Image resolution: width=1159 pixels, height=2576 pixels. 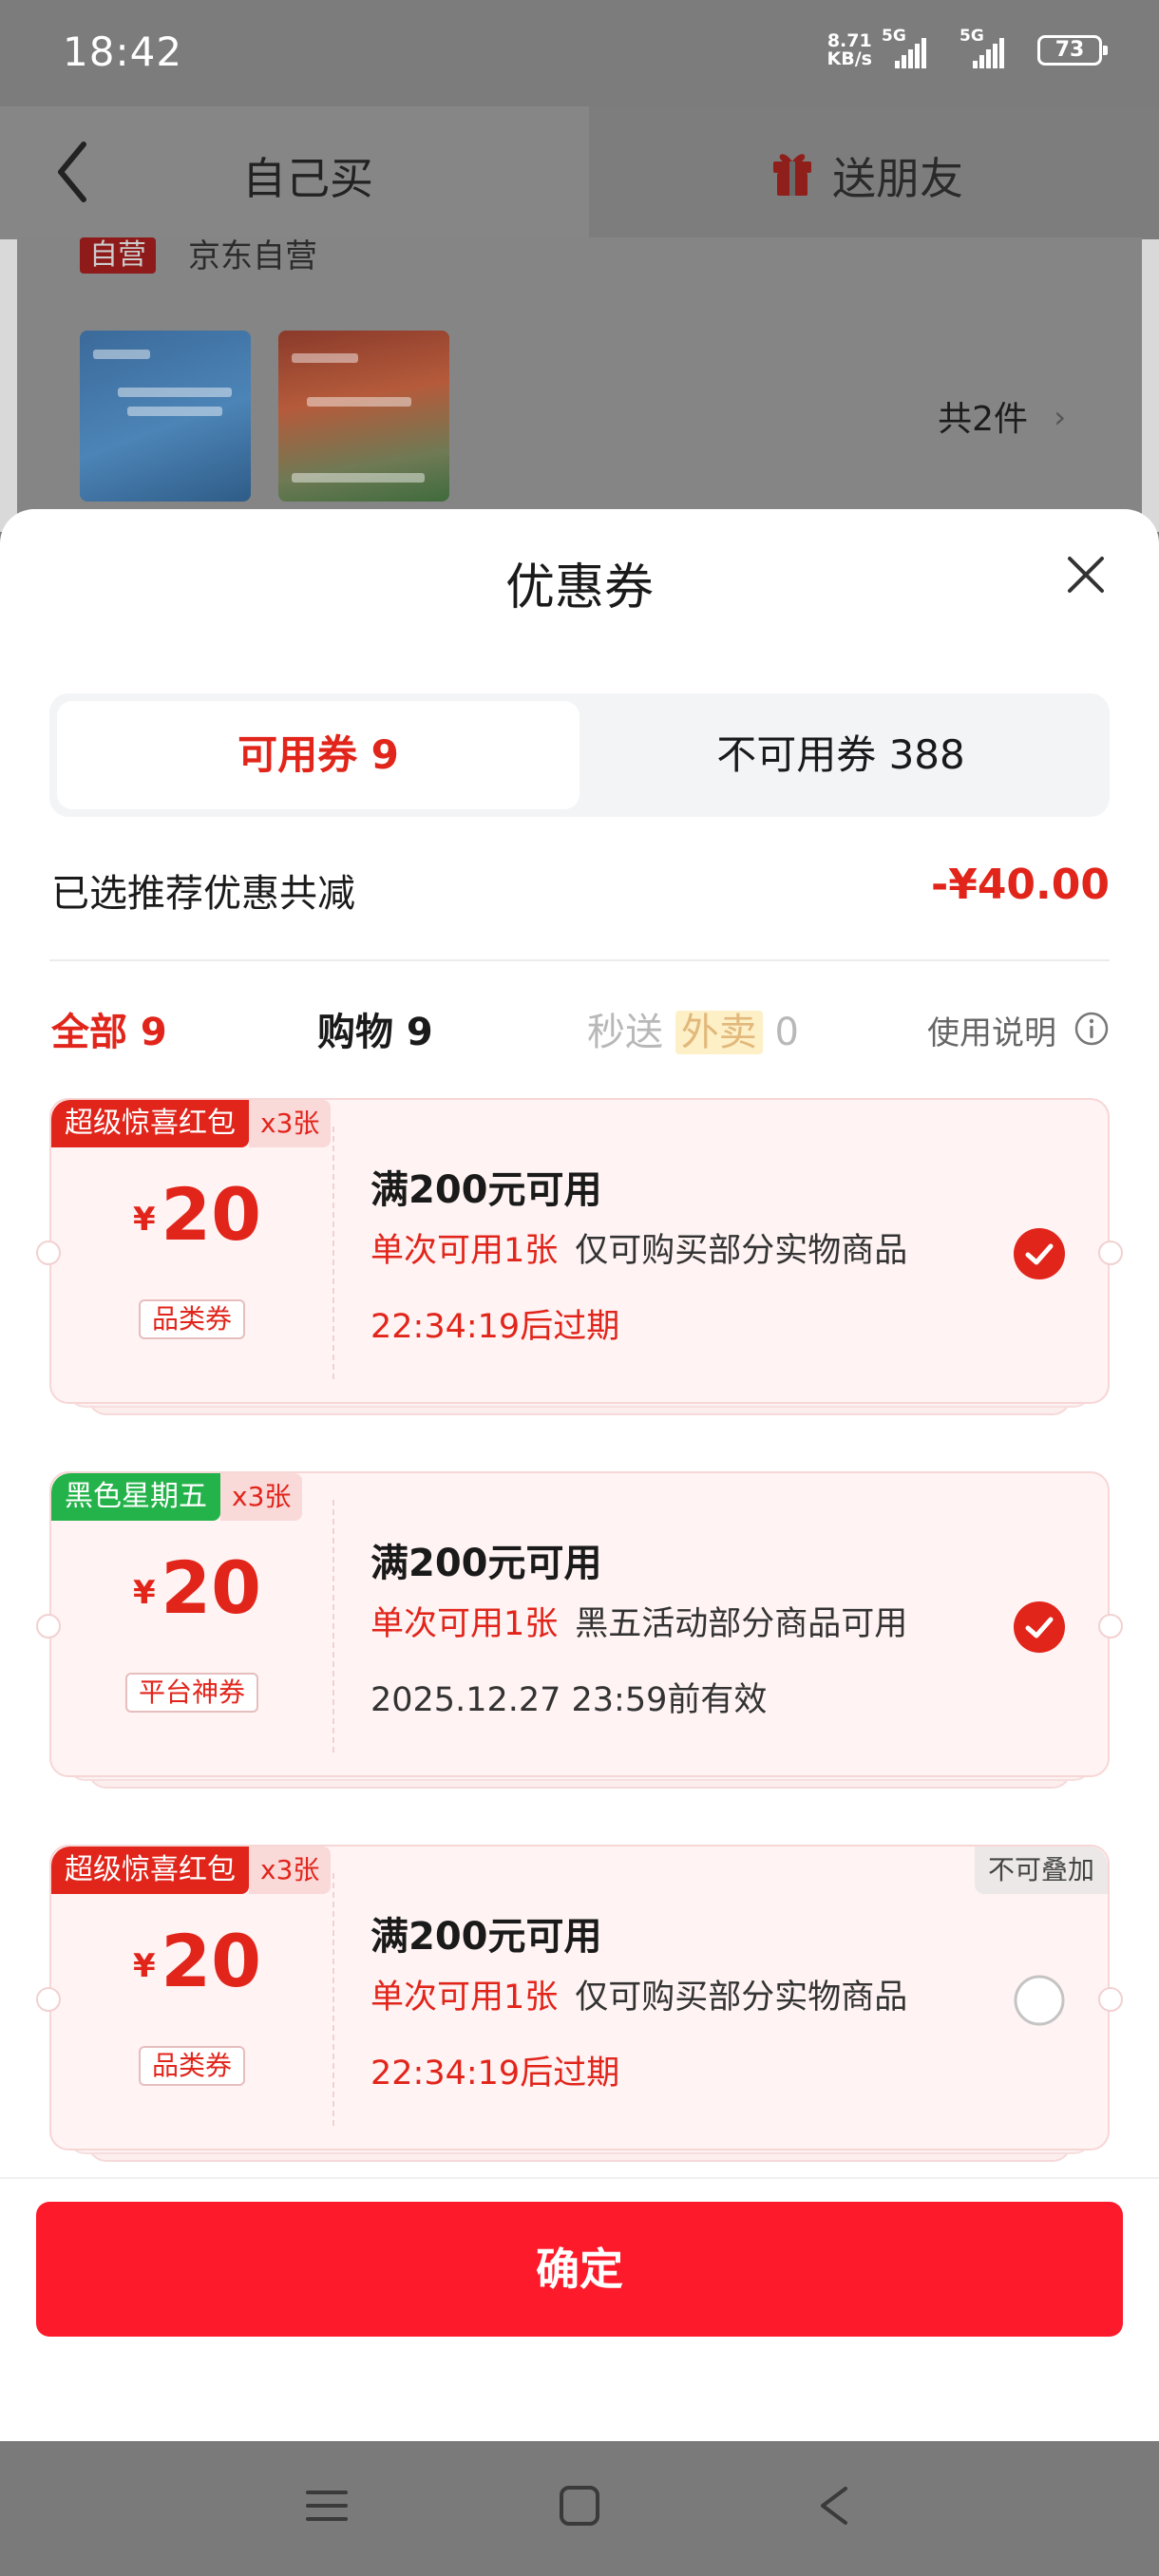 I want to click on tab-self-label: 自己买, so click(x=307, y=178).